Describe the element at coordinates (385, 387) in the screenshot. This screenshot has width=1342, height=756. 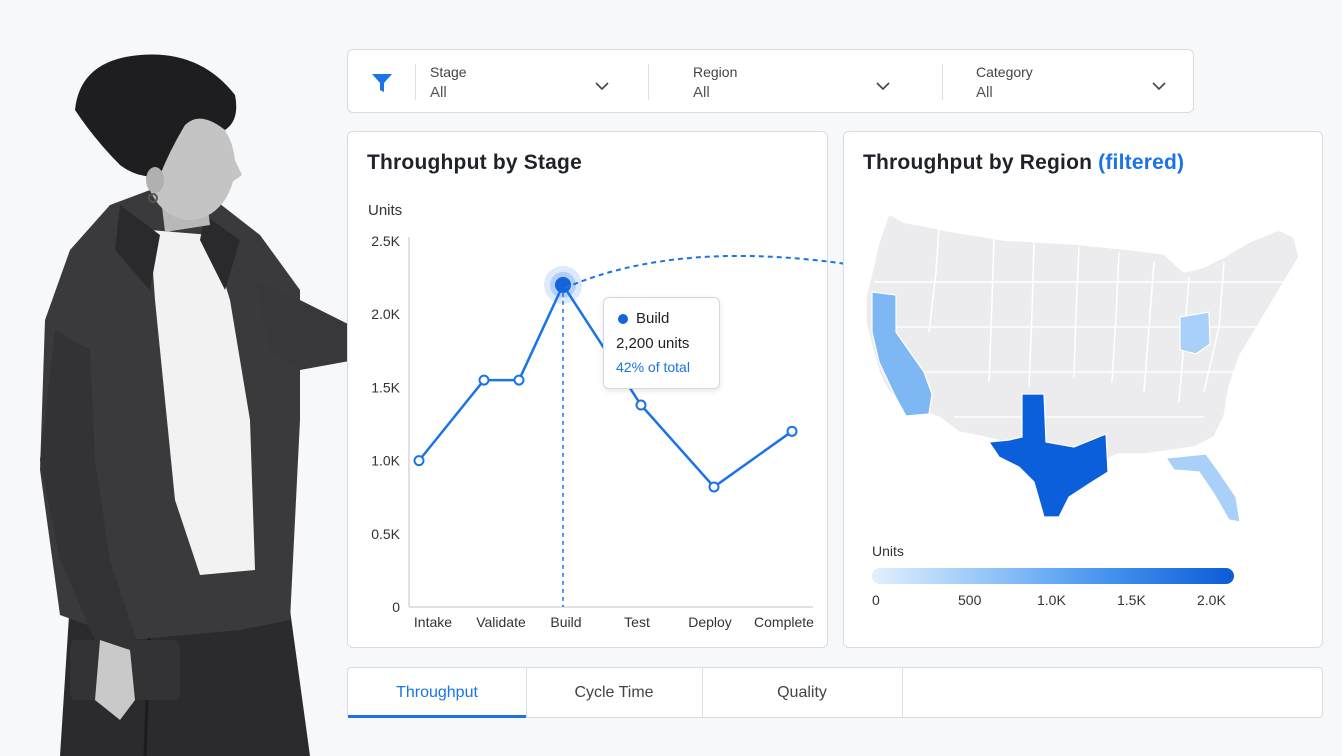
I see `y-tick-label: 1.5K` at that location.